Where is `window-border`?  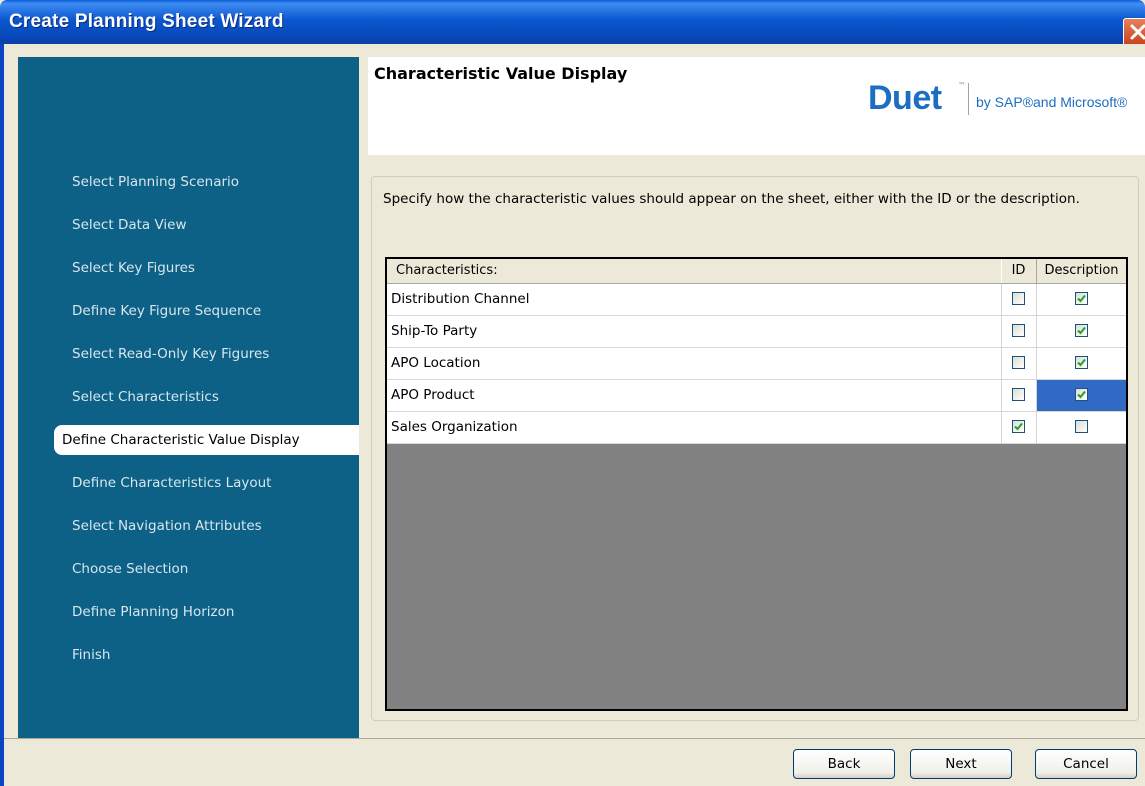 window-border is located at coordinates (2, 415).